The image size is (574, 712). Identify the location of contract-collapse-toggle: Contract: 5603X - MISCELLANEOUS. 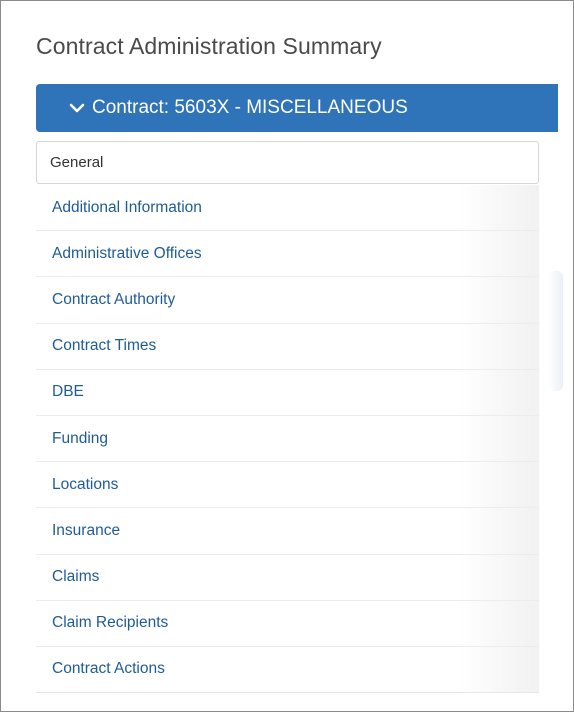
(297, 108).